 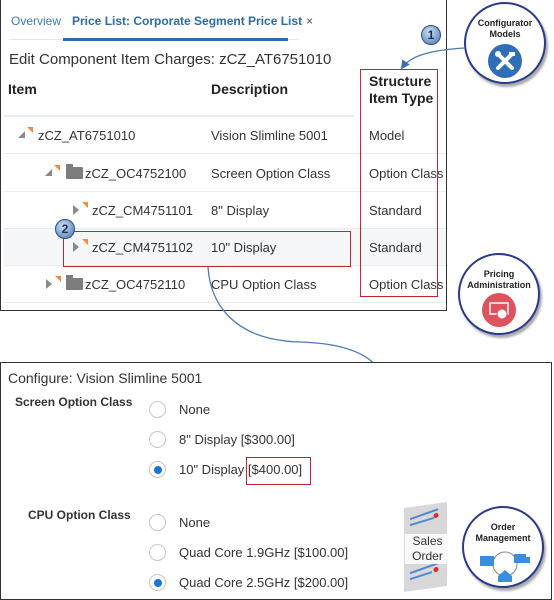 I want to click on description-cell: CPU Option Class, so click(x=264, y=284).